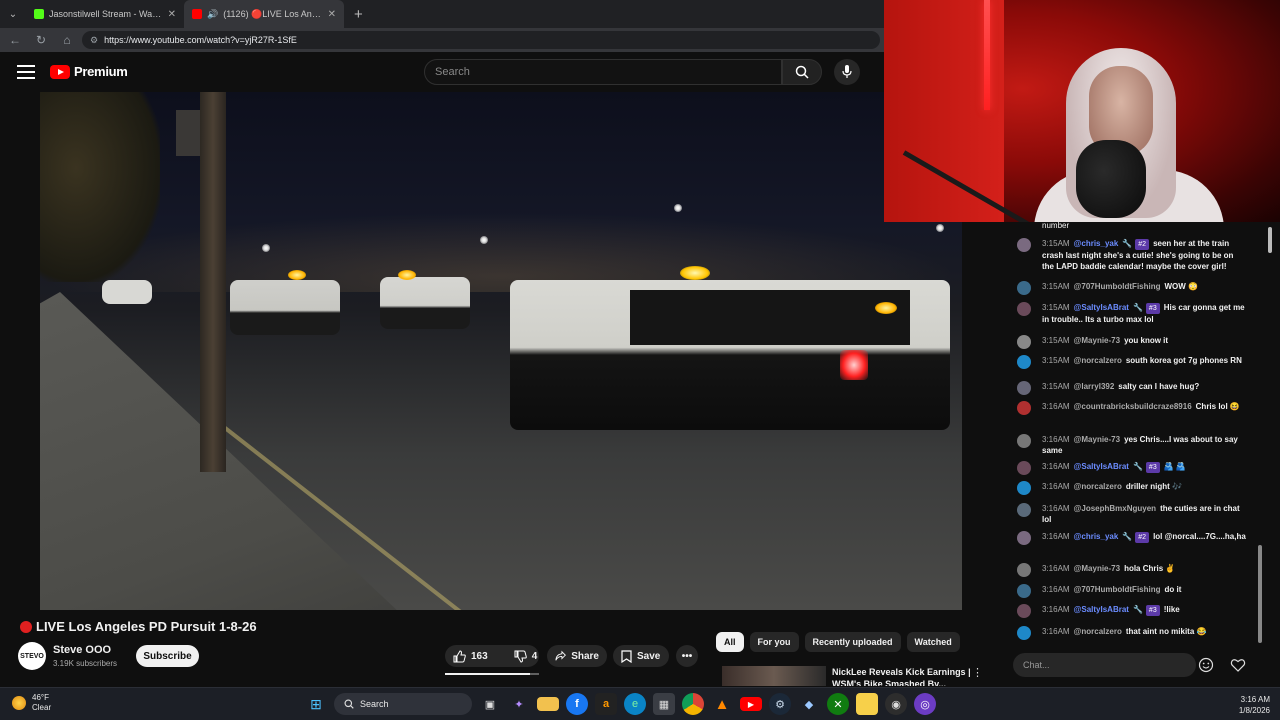  What do you see at coordinates (774, 676) in the screenshot?
I see `recommended-thumbnail` at bounding box center [774, 676].